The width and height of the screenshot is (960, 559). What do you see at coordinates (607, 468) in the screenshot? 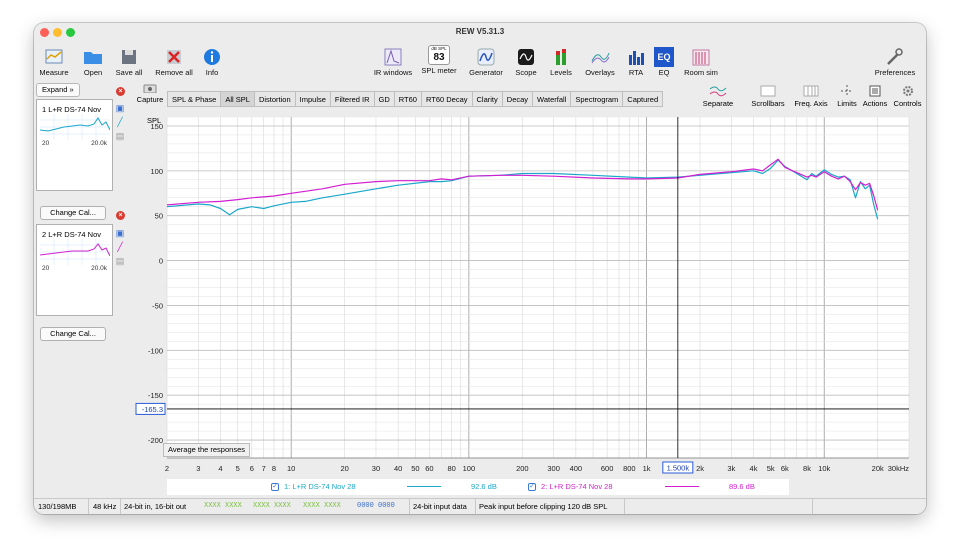
I see `x-tick-label: 600` at bounding box center [607, 468].